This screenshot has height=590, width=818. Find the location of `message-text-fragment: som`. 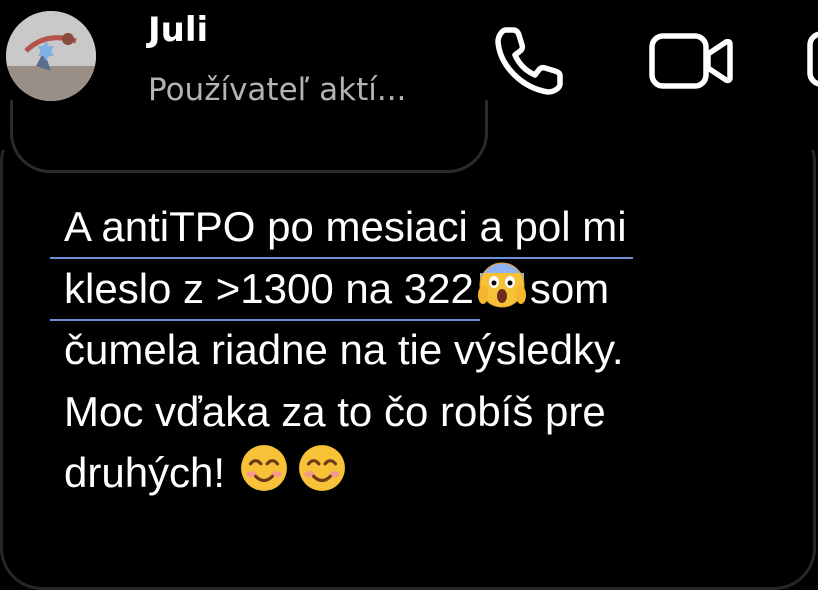

message-text-fragment: som is located at coordinates (569, 288).